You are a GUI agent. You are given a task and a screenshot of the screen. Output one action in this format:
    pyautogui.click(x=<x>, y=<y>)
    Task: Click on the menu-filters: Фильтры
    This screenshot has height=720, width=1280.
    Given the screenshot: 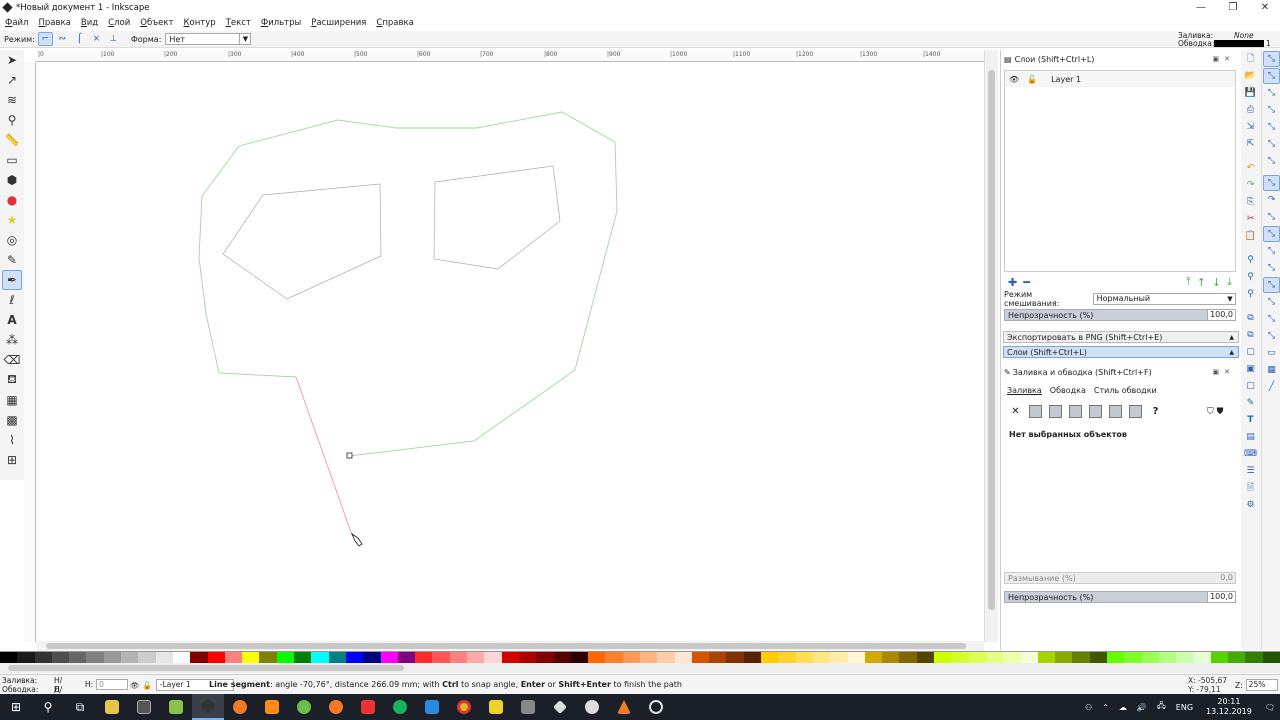 What is the action you would take?
    pyautogui.click(x=281, y=23)
    